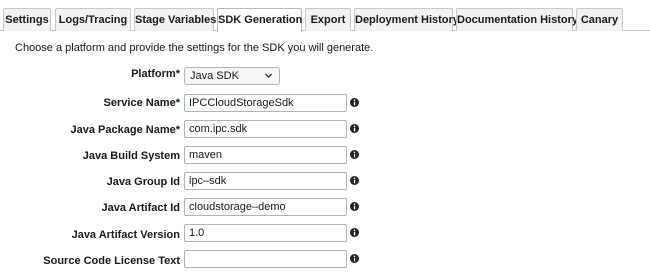  Describe the element at coordinates (265, 207) in the screenshot. I see `java-artifact-id-field` at that location.